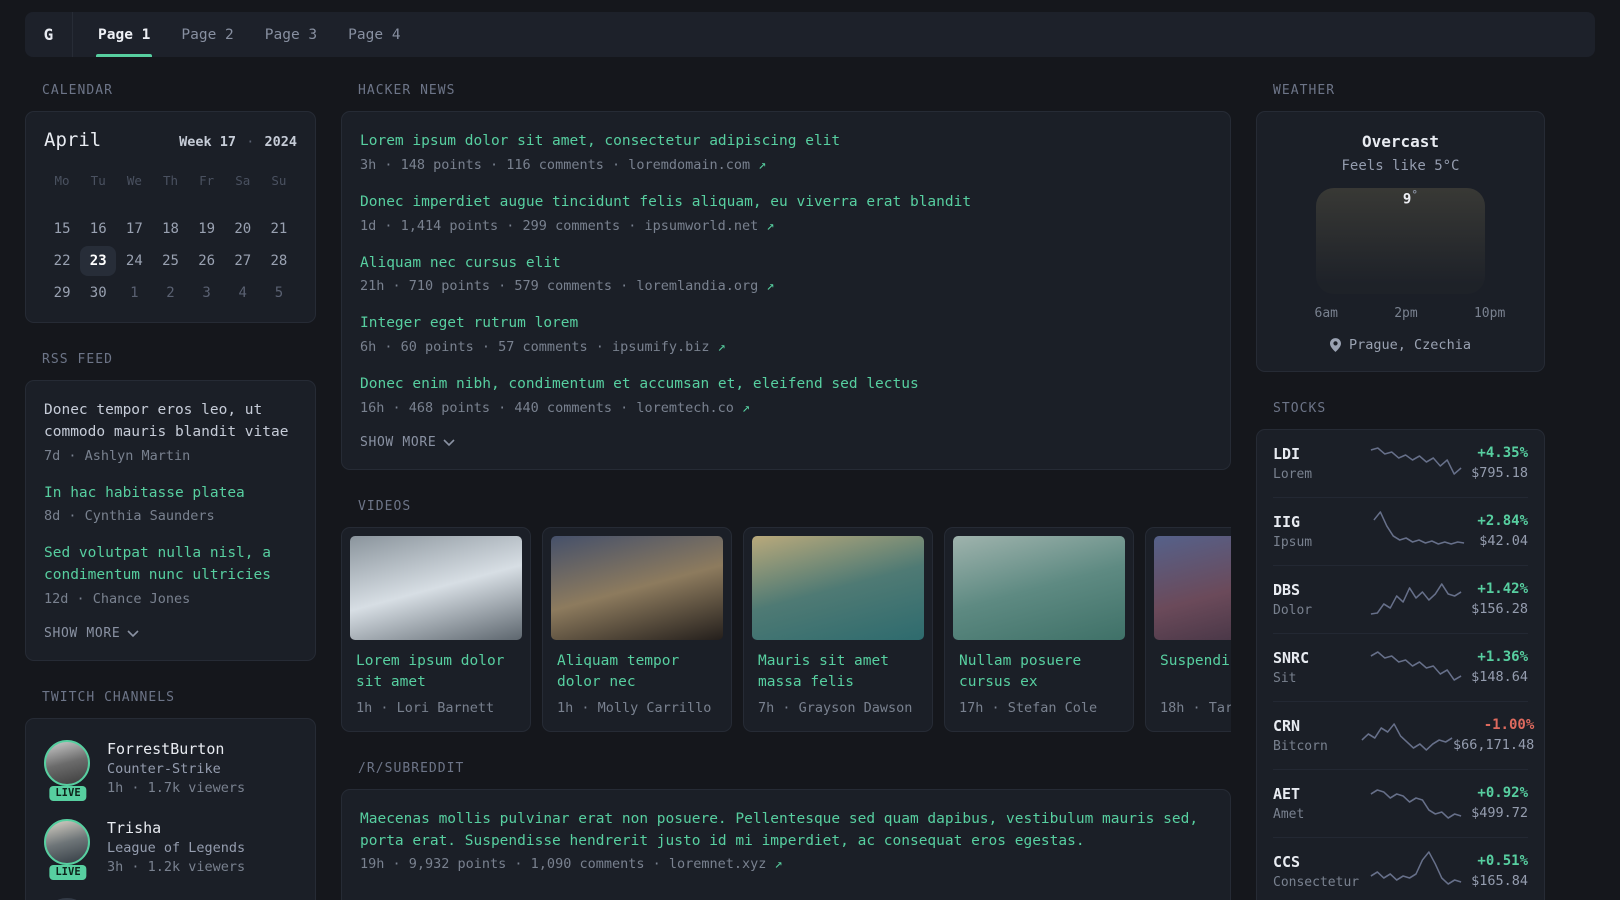 This screenshot has width=1620, height=900. I want to click on calendar-day-header: Fr, so click(207, 180).